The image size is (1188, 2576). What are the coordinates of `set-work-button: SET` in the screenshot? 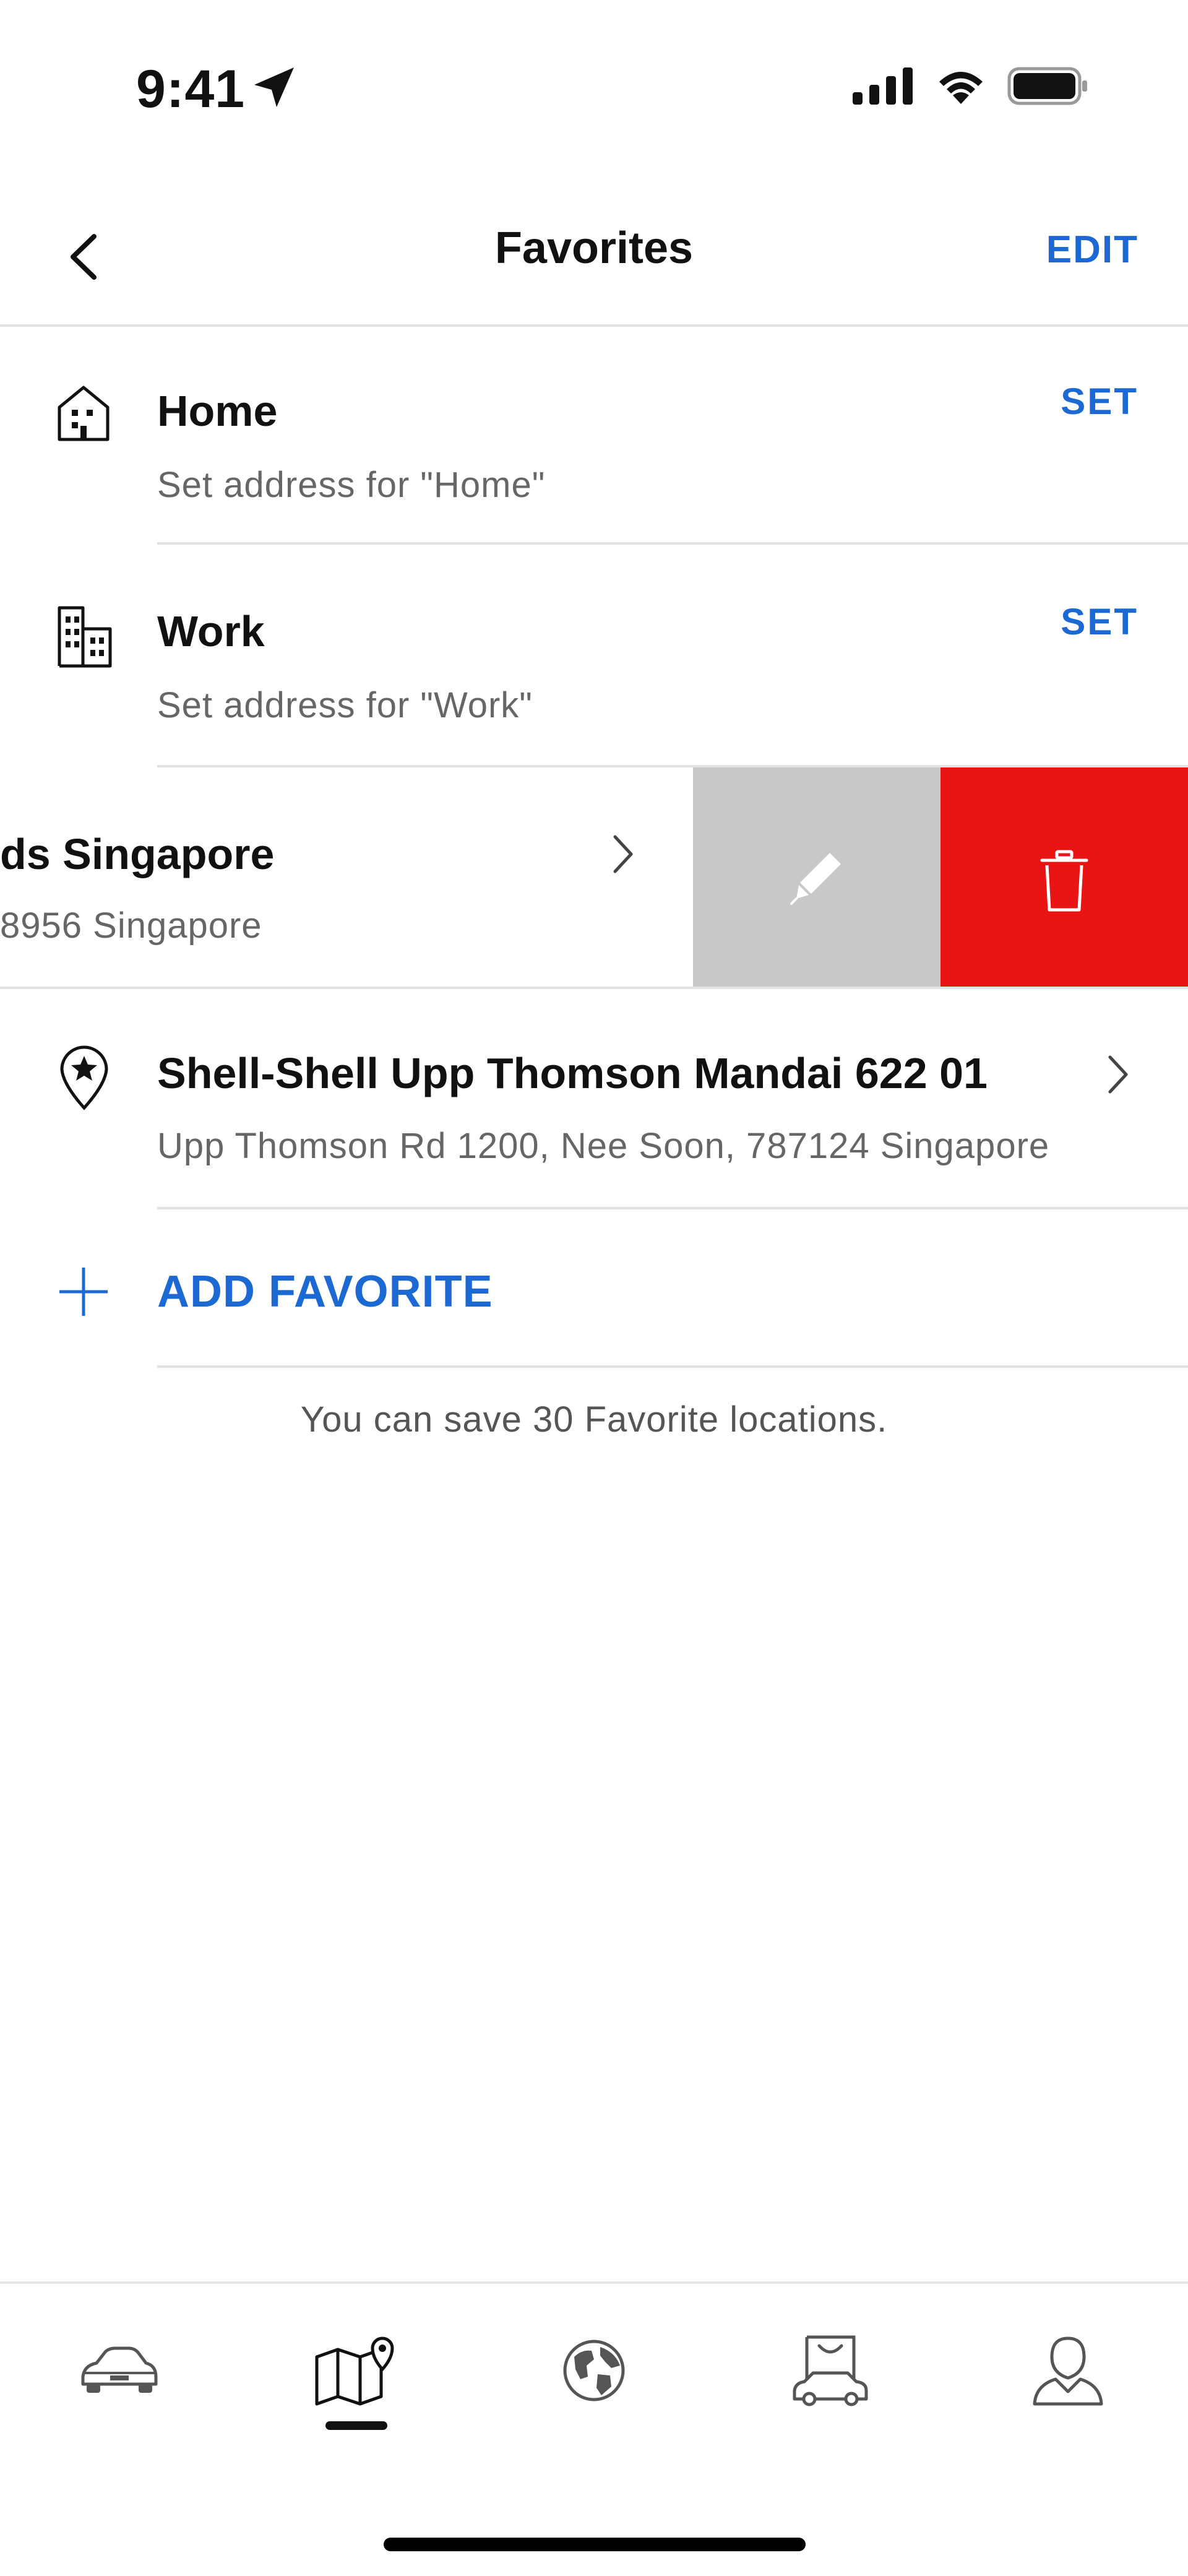 It's located at (1099, 621).